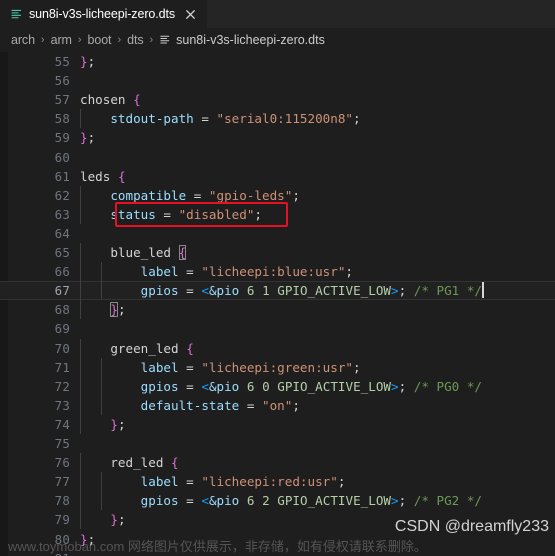 This screenshot has width=555, height=556. What do you see at coordinates (277, 463) in the screenshot?
I see `code-line: 76 red_led {` at bounding box center [277, 463].